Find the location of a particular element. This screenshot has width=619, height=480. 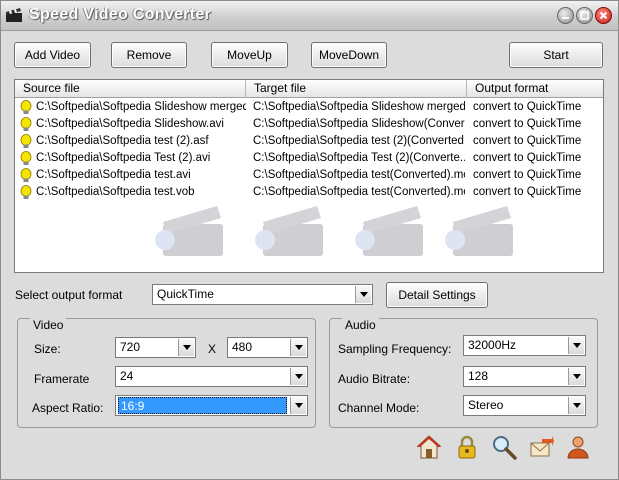

user-icon is located at coordinates (578, 447).